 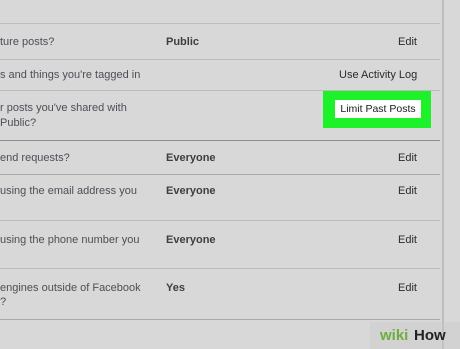 I want to click on search-engines-edit-button: Edit, so click(x=407, y=288).